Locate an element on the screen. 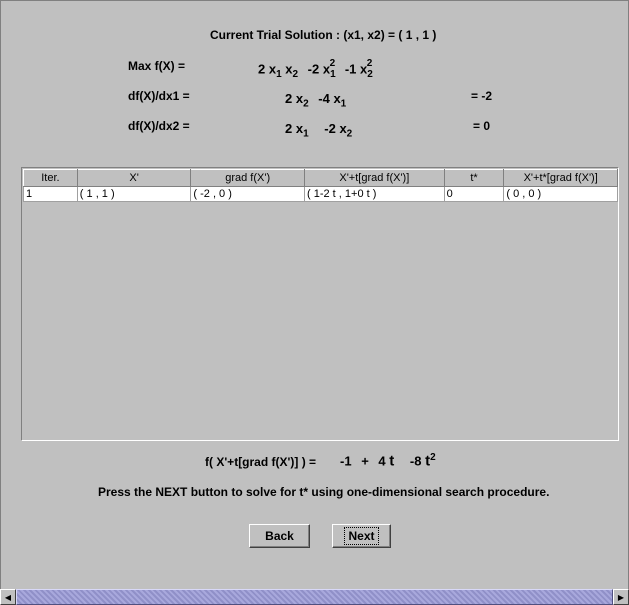 This screenshot has height=605, width=629. col-header-x-plus-t-grad: X'+t[grad f(X')] is located at coordinates (374, 178).